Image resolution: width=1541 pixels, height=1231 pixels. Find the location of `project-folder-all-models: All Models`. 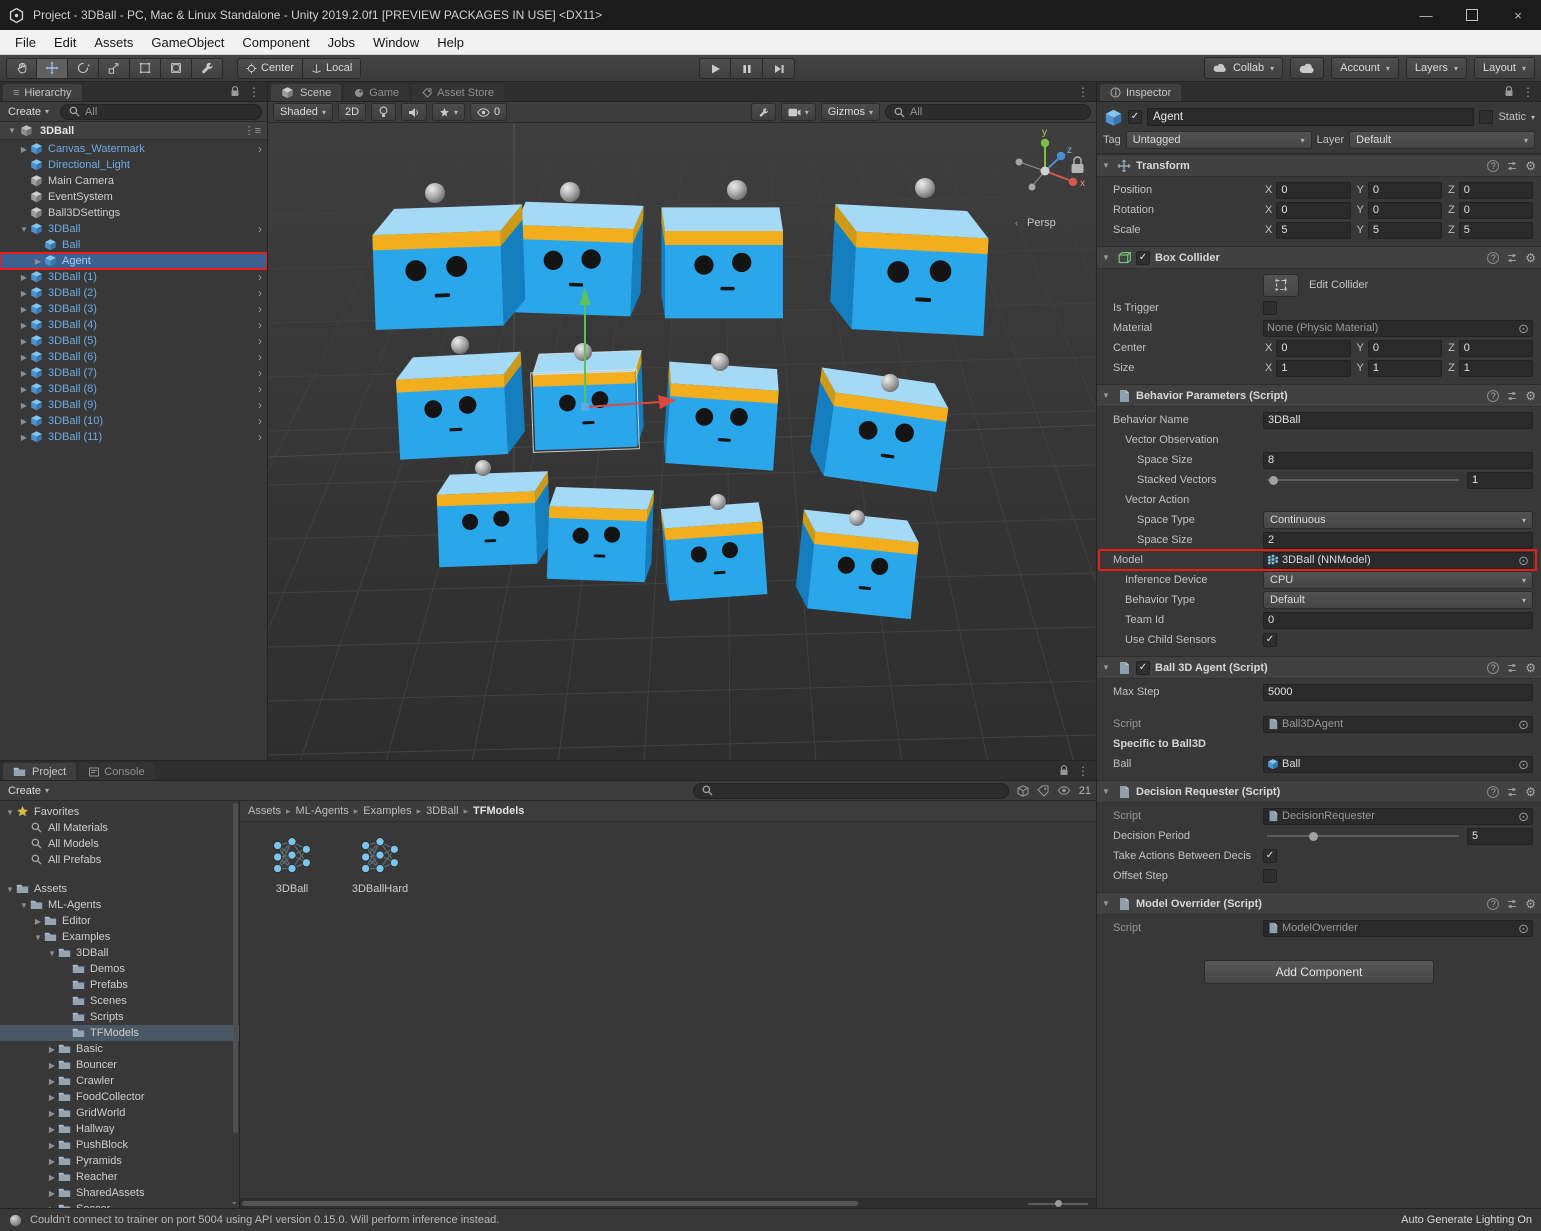

project-folder-all-models: All Models is located at coordinates (119, 844).